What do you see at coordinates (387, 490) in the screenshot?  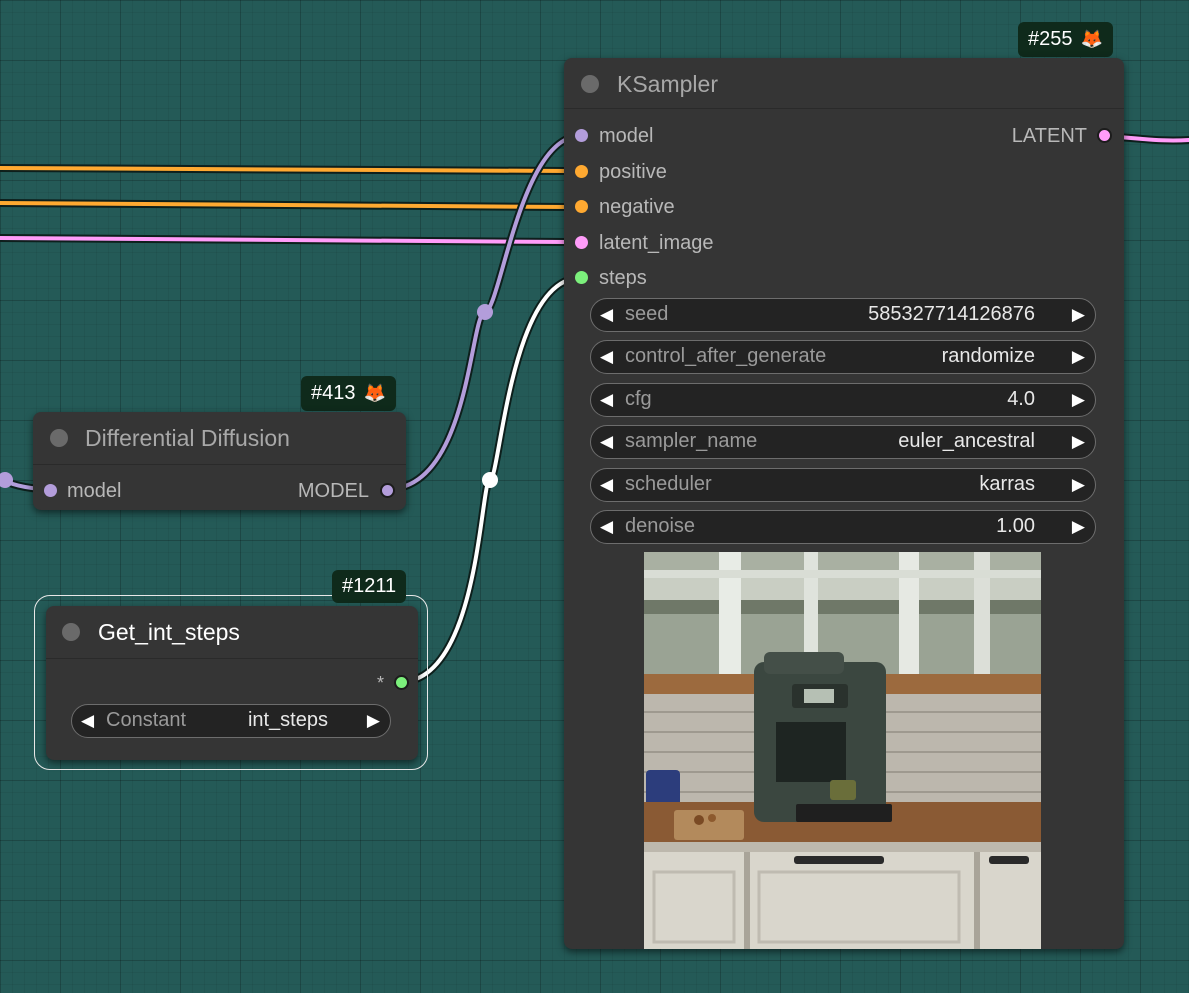 I see `output-slot-model-dot` at bounding box center [387, 490].